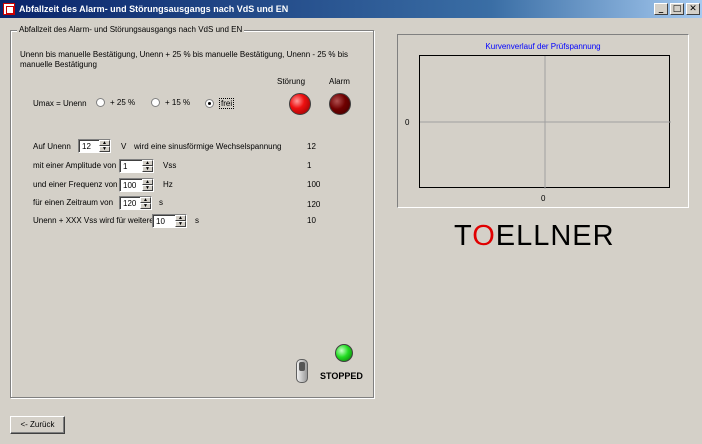  I want to click on frequency-spinbox: 100 ▲ ▼, so click(136, 185).